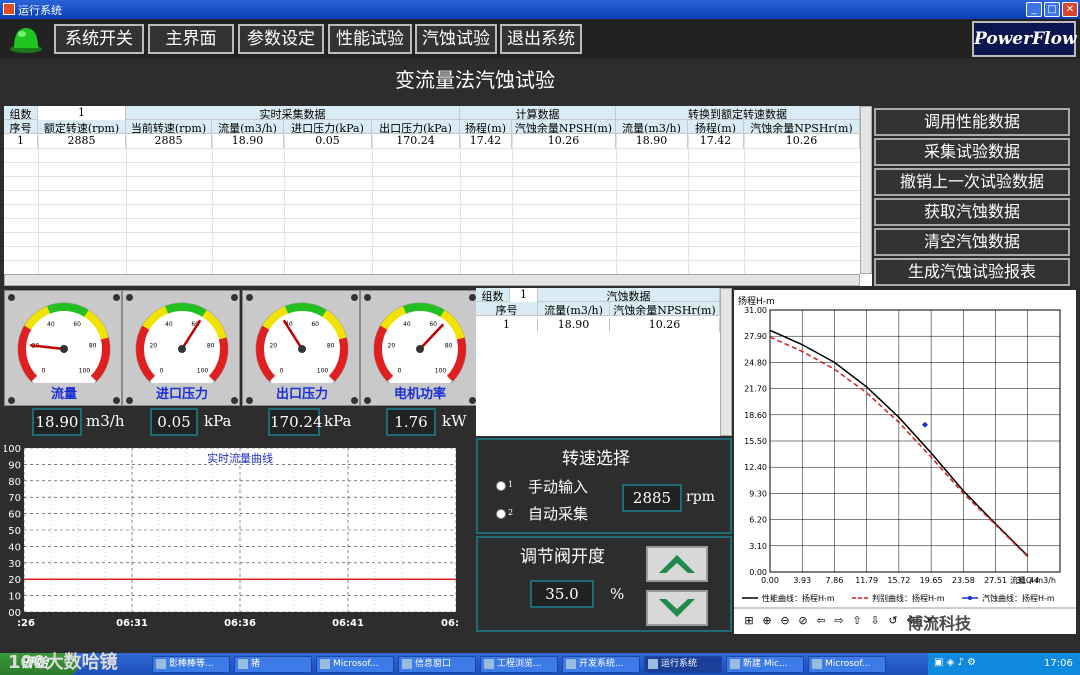  Describe the element at coordinates (486, 127) in the screenshot. I see `col-header: 扬程(m)` at that location.